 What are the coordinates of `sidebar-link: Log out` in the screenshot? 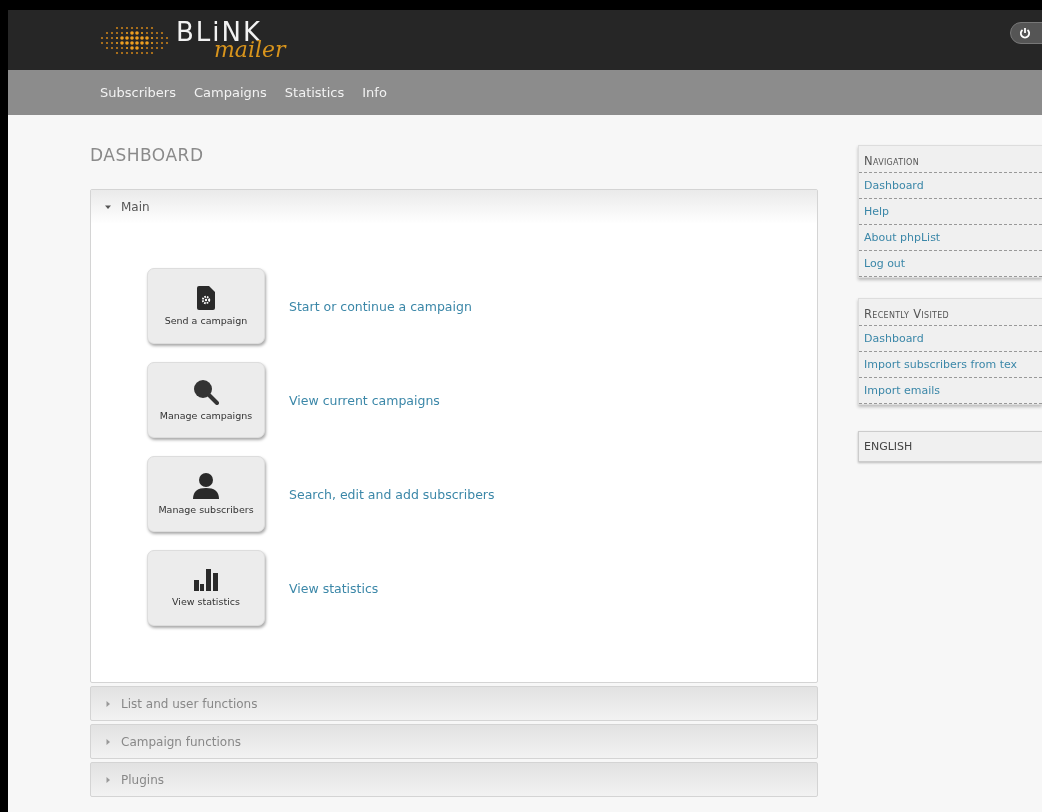 It's located at (950, 264).